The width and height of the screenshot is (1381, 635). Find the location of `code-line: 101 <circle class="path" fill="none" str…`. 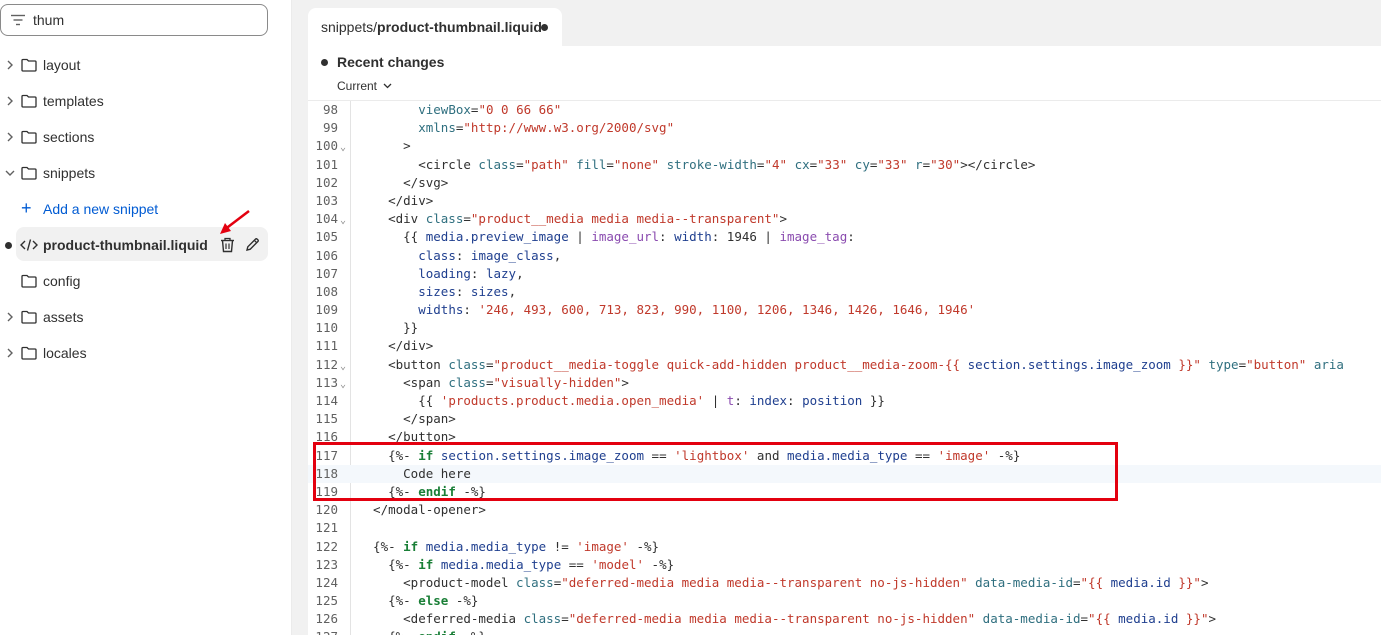

code-line: 101 <circle class="path" fill="none" str… is located at coordinates (844, 165).